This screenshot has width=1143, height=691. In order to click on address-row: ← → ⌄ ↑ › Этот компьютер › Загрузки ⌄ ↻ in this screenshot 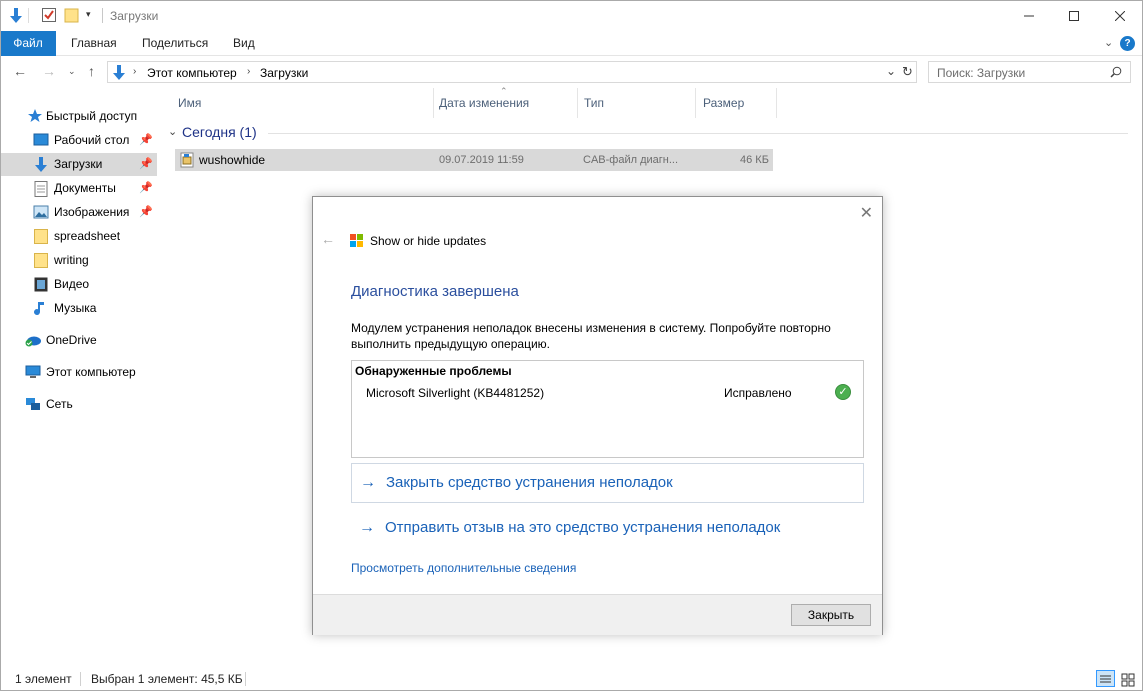, I will do `click(571, 72)`.